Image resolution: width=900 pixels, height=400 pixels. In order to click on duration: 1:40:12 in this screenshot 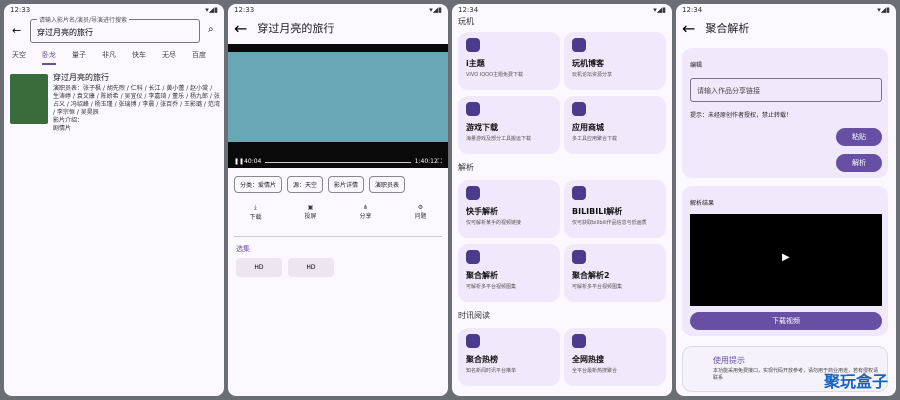, I will do `click(426, 161)`.